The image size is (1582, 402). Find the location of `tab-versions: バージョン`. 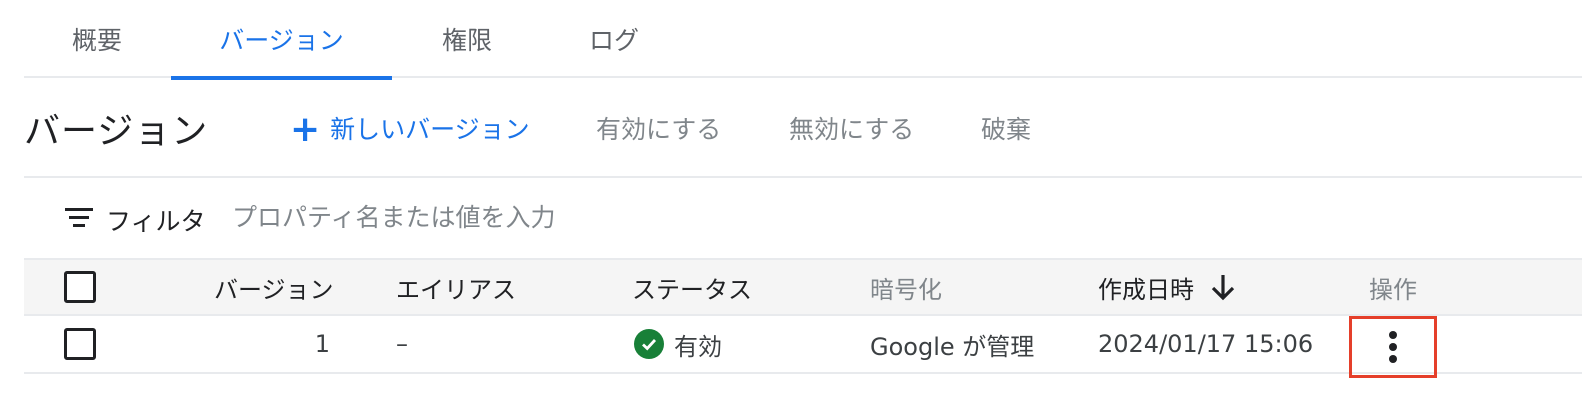

tab-versions: バージョン is located at coordinates (281, 40).